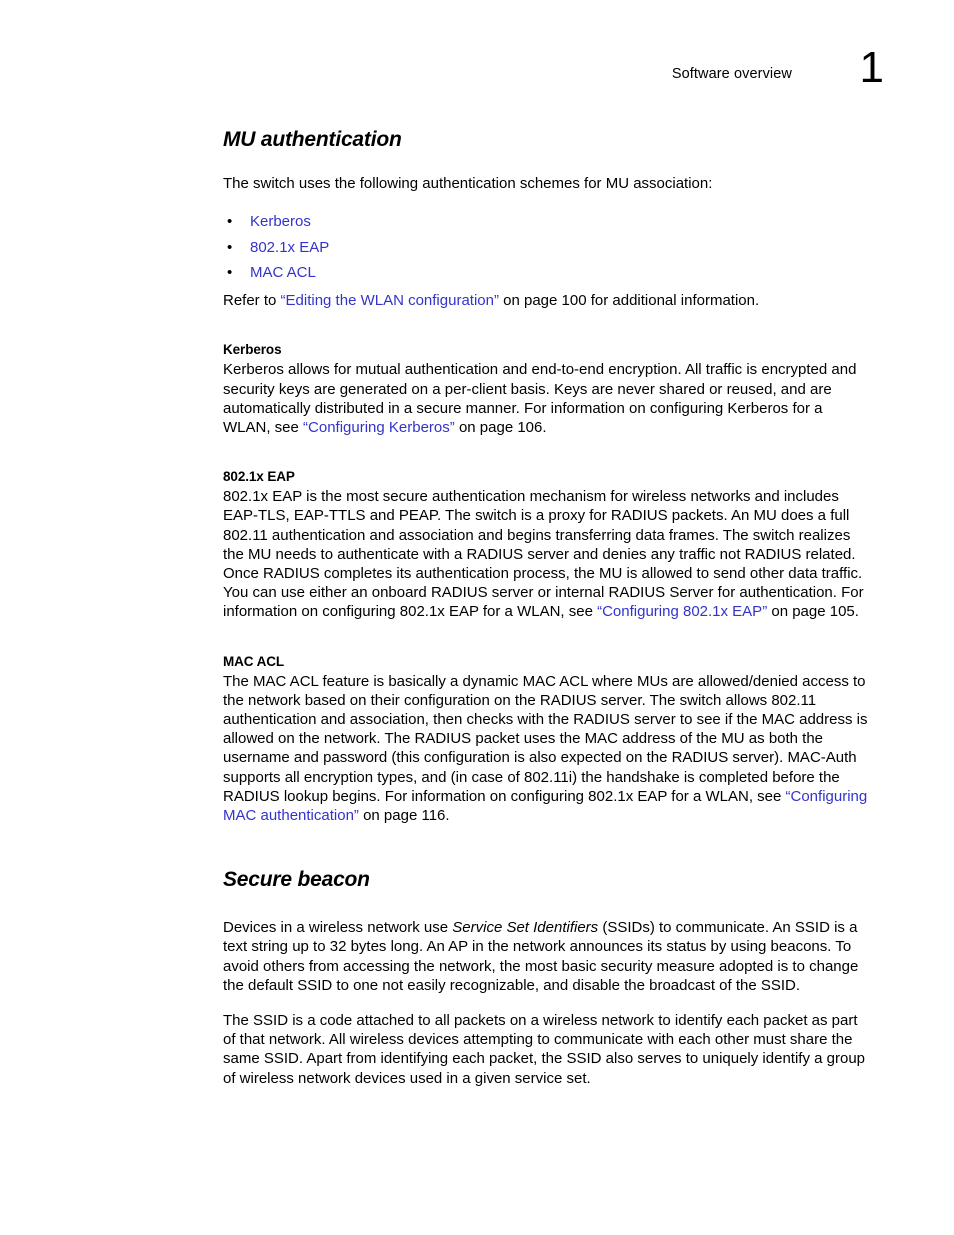  Describe the element at coordinates (338, 928) in the screenshot. I see `secure-beacon-p1-part1: Devices in a wireless network use` at that location.